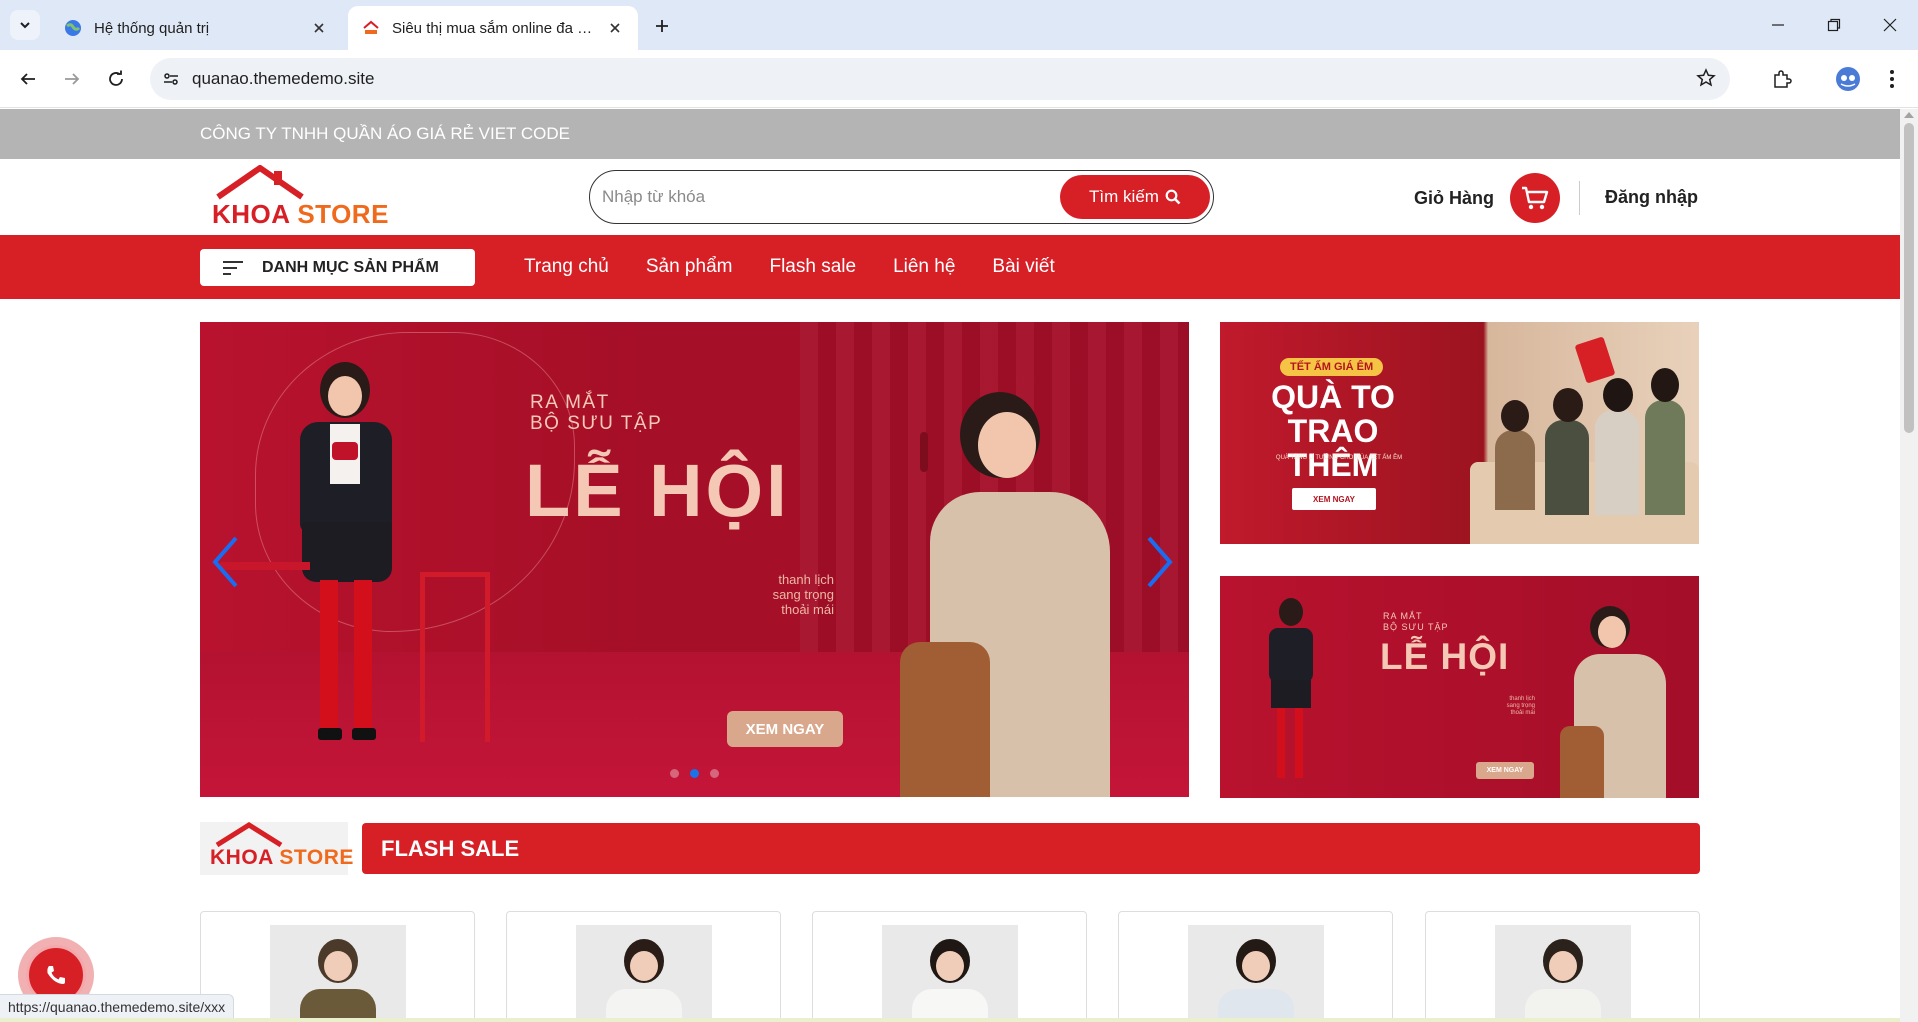 The image size is (1918, 1022). Describe the element at coordinates (1522, 713) in the screenshot. I see `banner-tagline-3: thoải mái` at that location.